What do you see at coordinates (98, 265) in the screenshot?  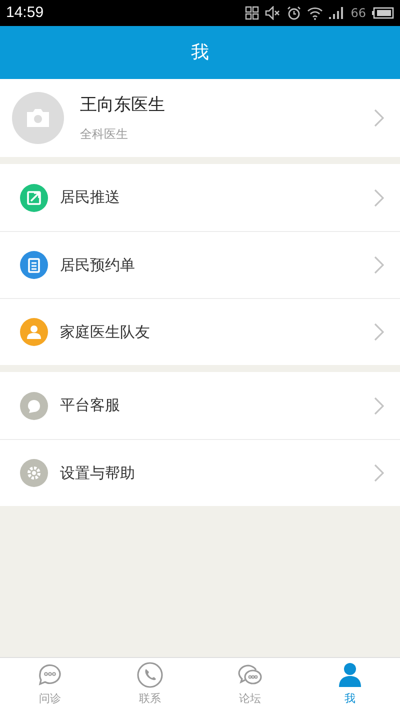 I see `menu-label: 居民预约单` at bounding box center [98, 265].